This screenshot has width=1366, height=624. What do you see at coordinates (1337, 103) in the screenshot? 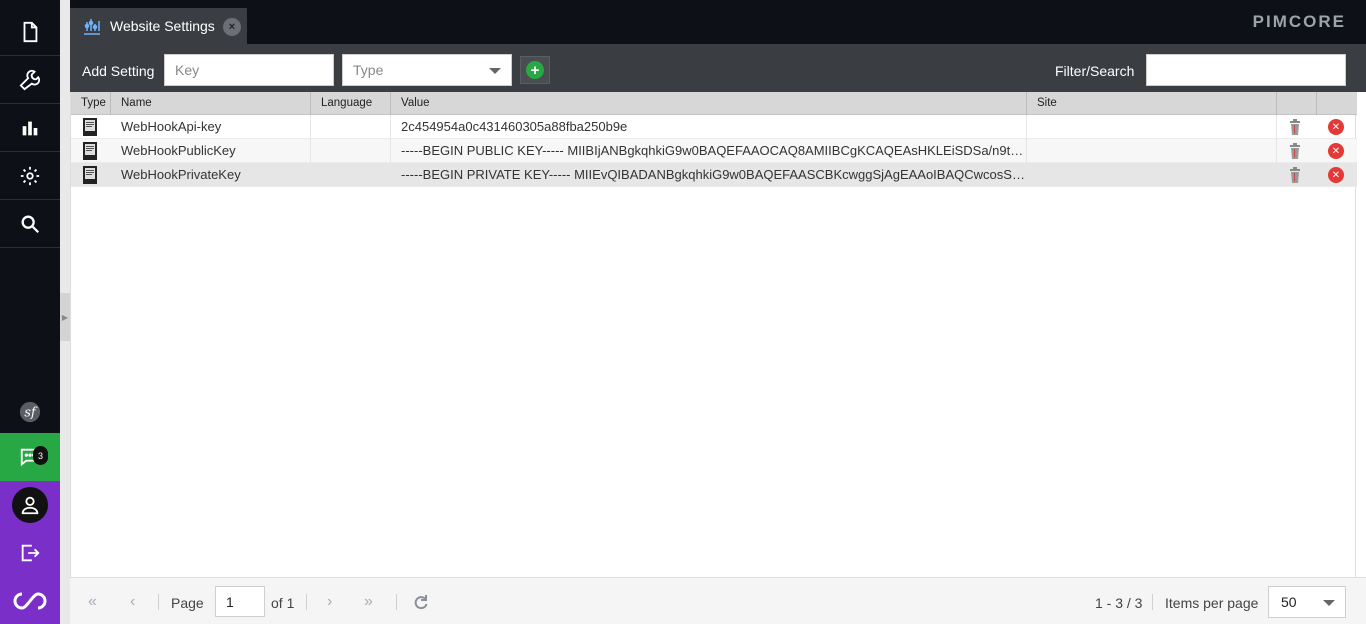
I see `column-header-delete` at bounding box center [1337, 103].